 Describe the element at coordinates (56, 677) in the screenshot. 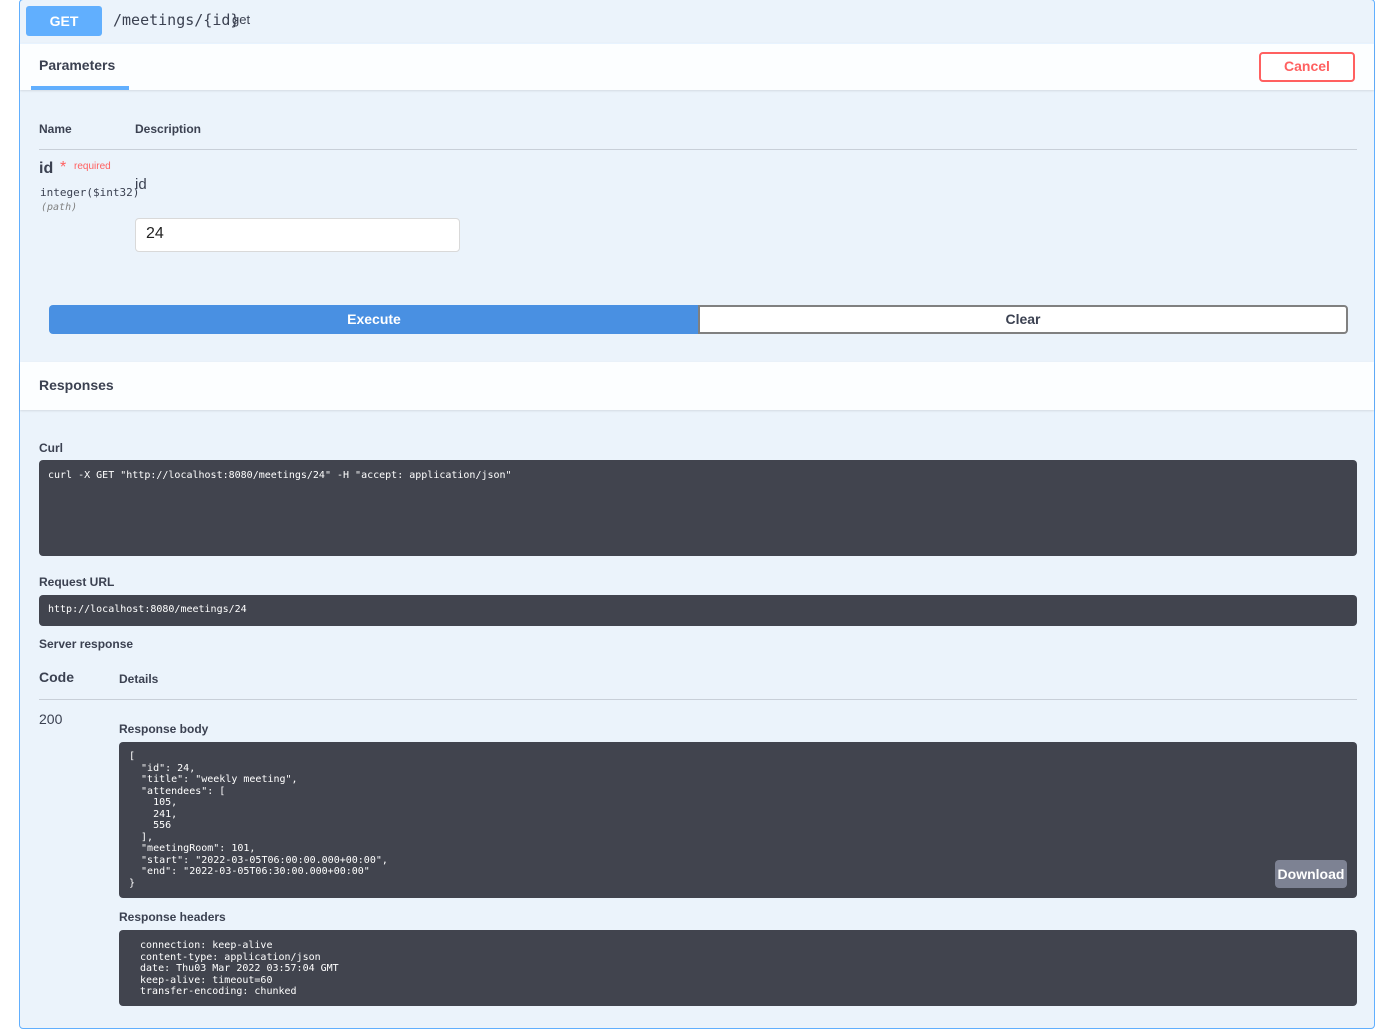

I see `column-code-header: Code` at that location.